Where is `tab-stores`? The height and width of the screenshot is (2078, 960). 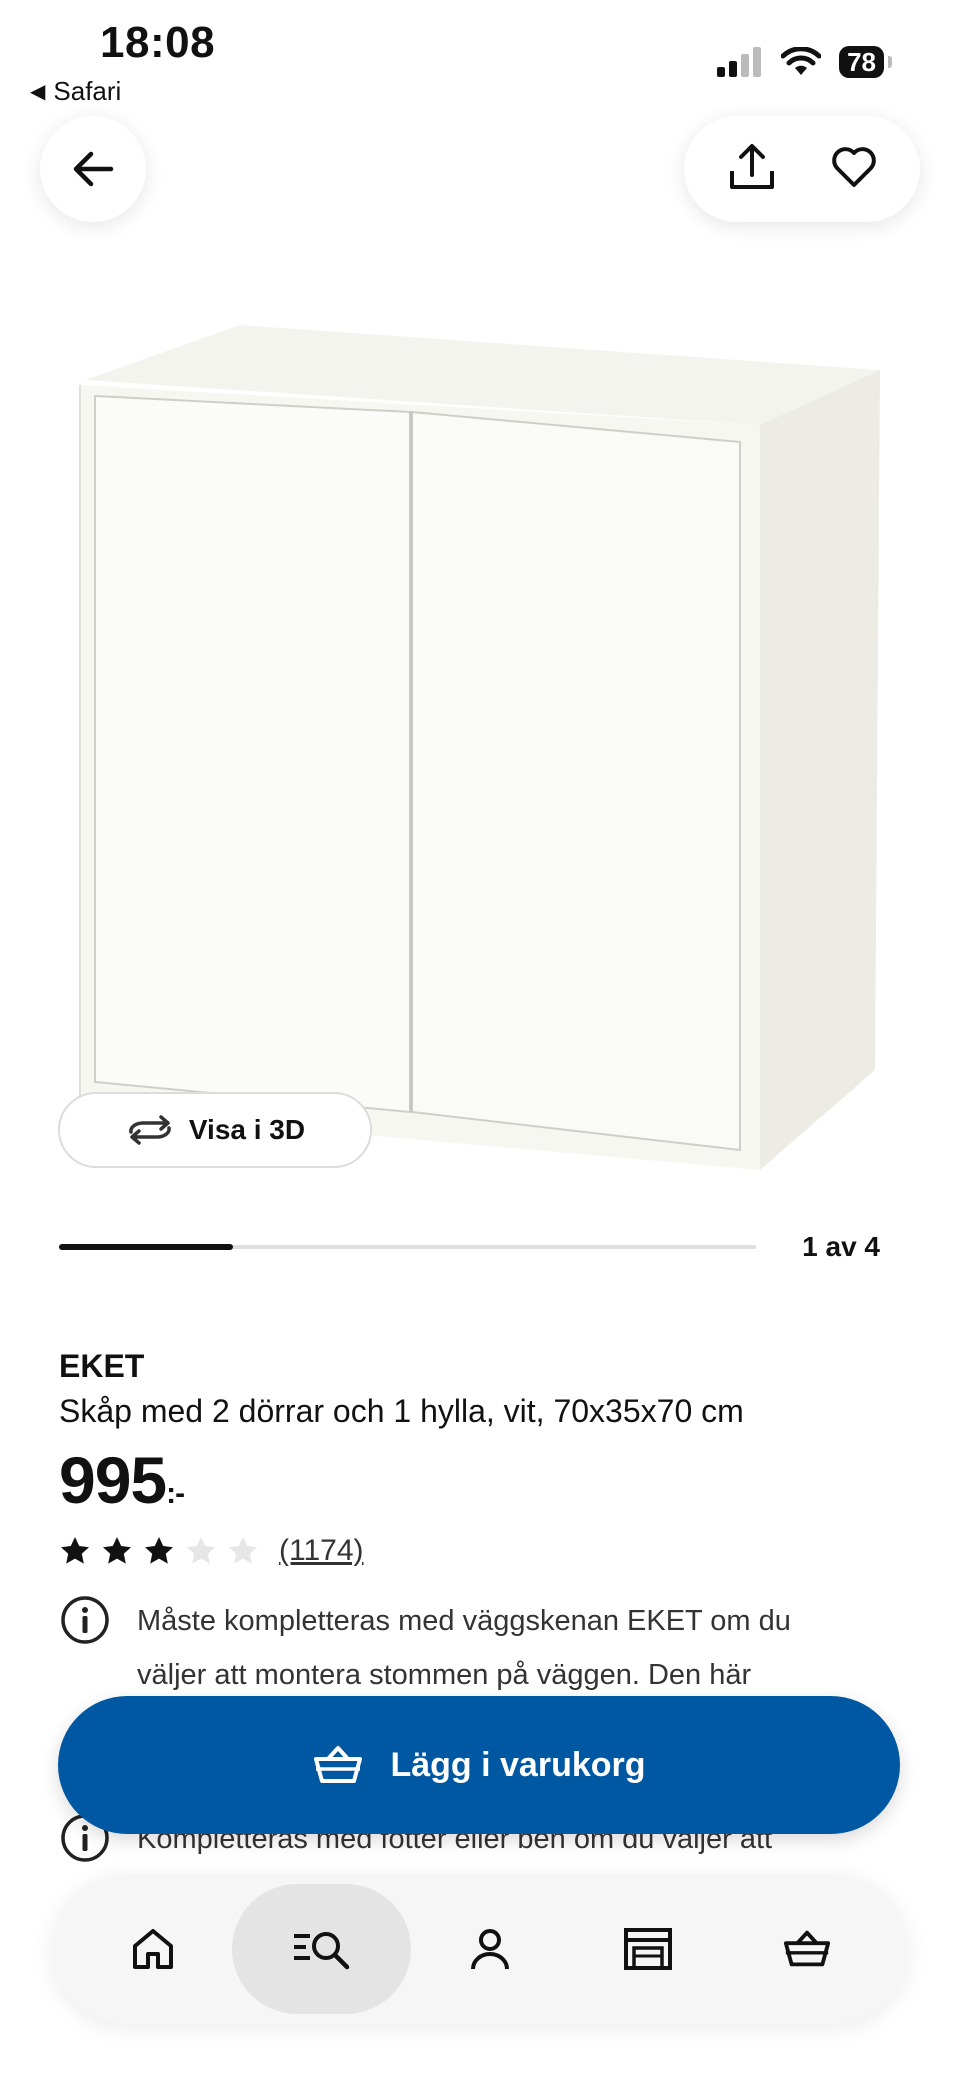
tab-stores is located at coordinates (648, 1949).